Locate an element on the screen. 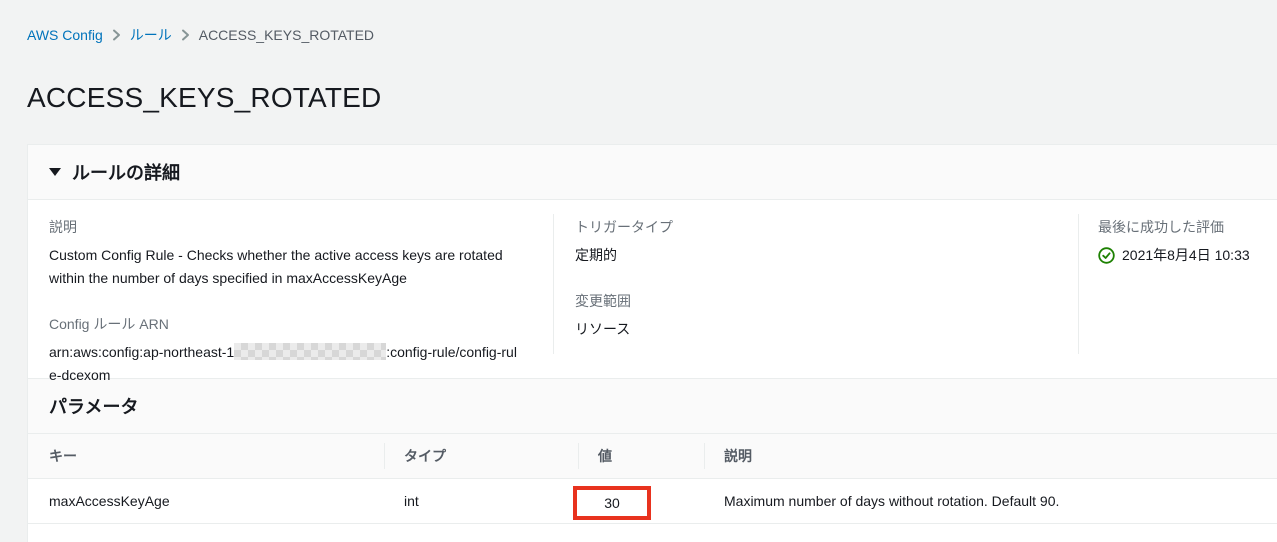 This screenshot has width=1277, height=542. check-circle-icon is located at coordinates (1106, 255).